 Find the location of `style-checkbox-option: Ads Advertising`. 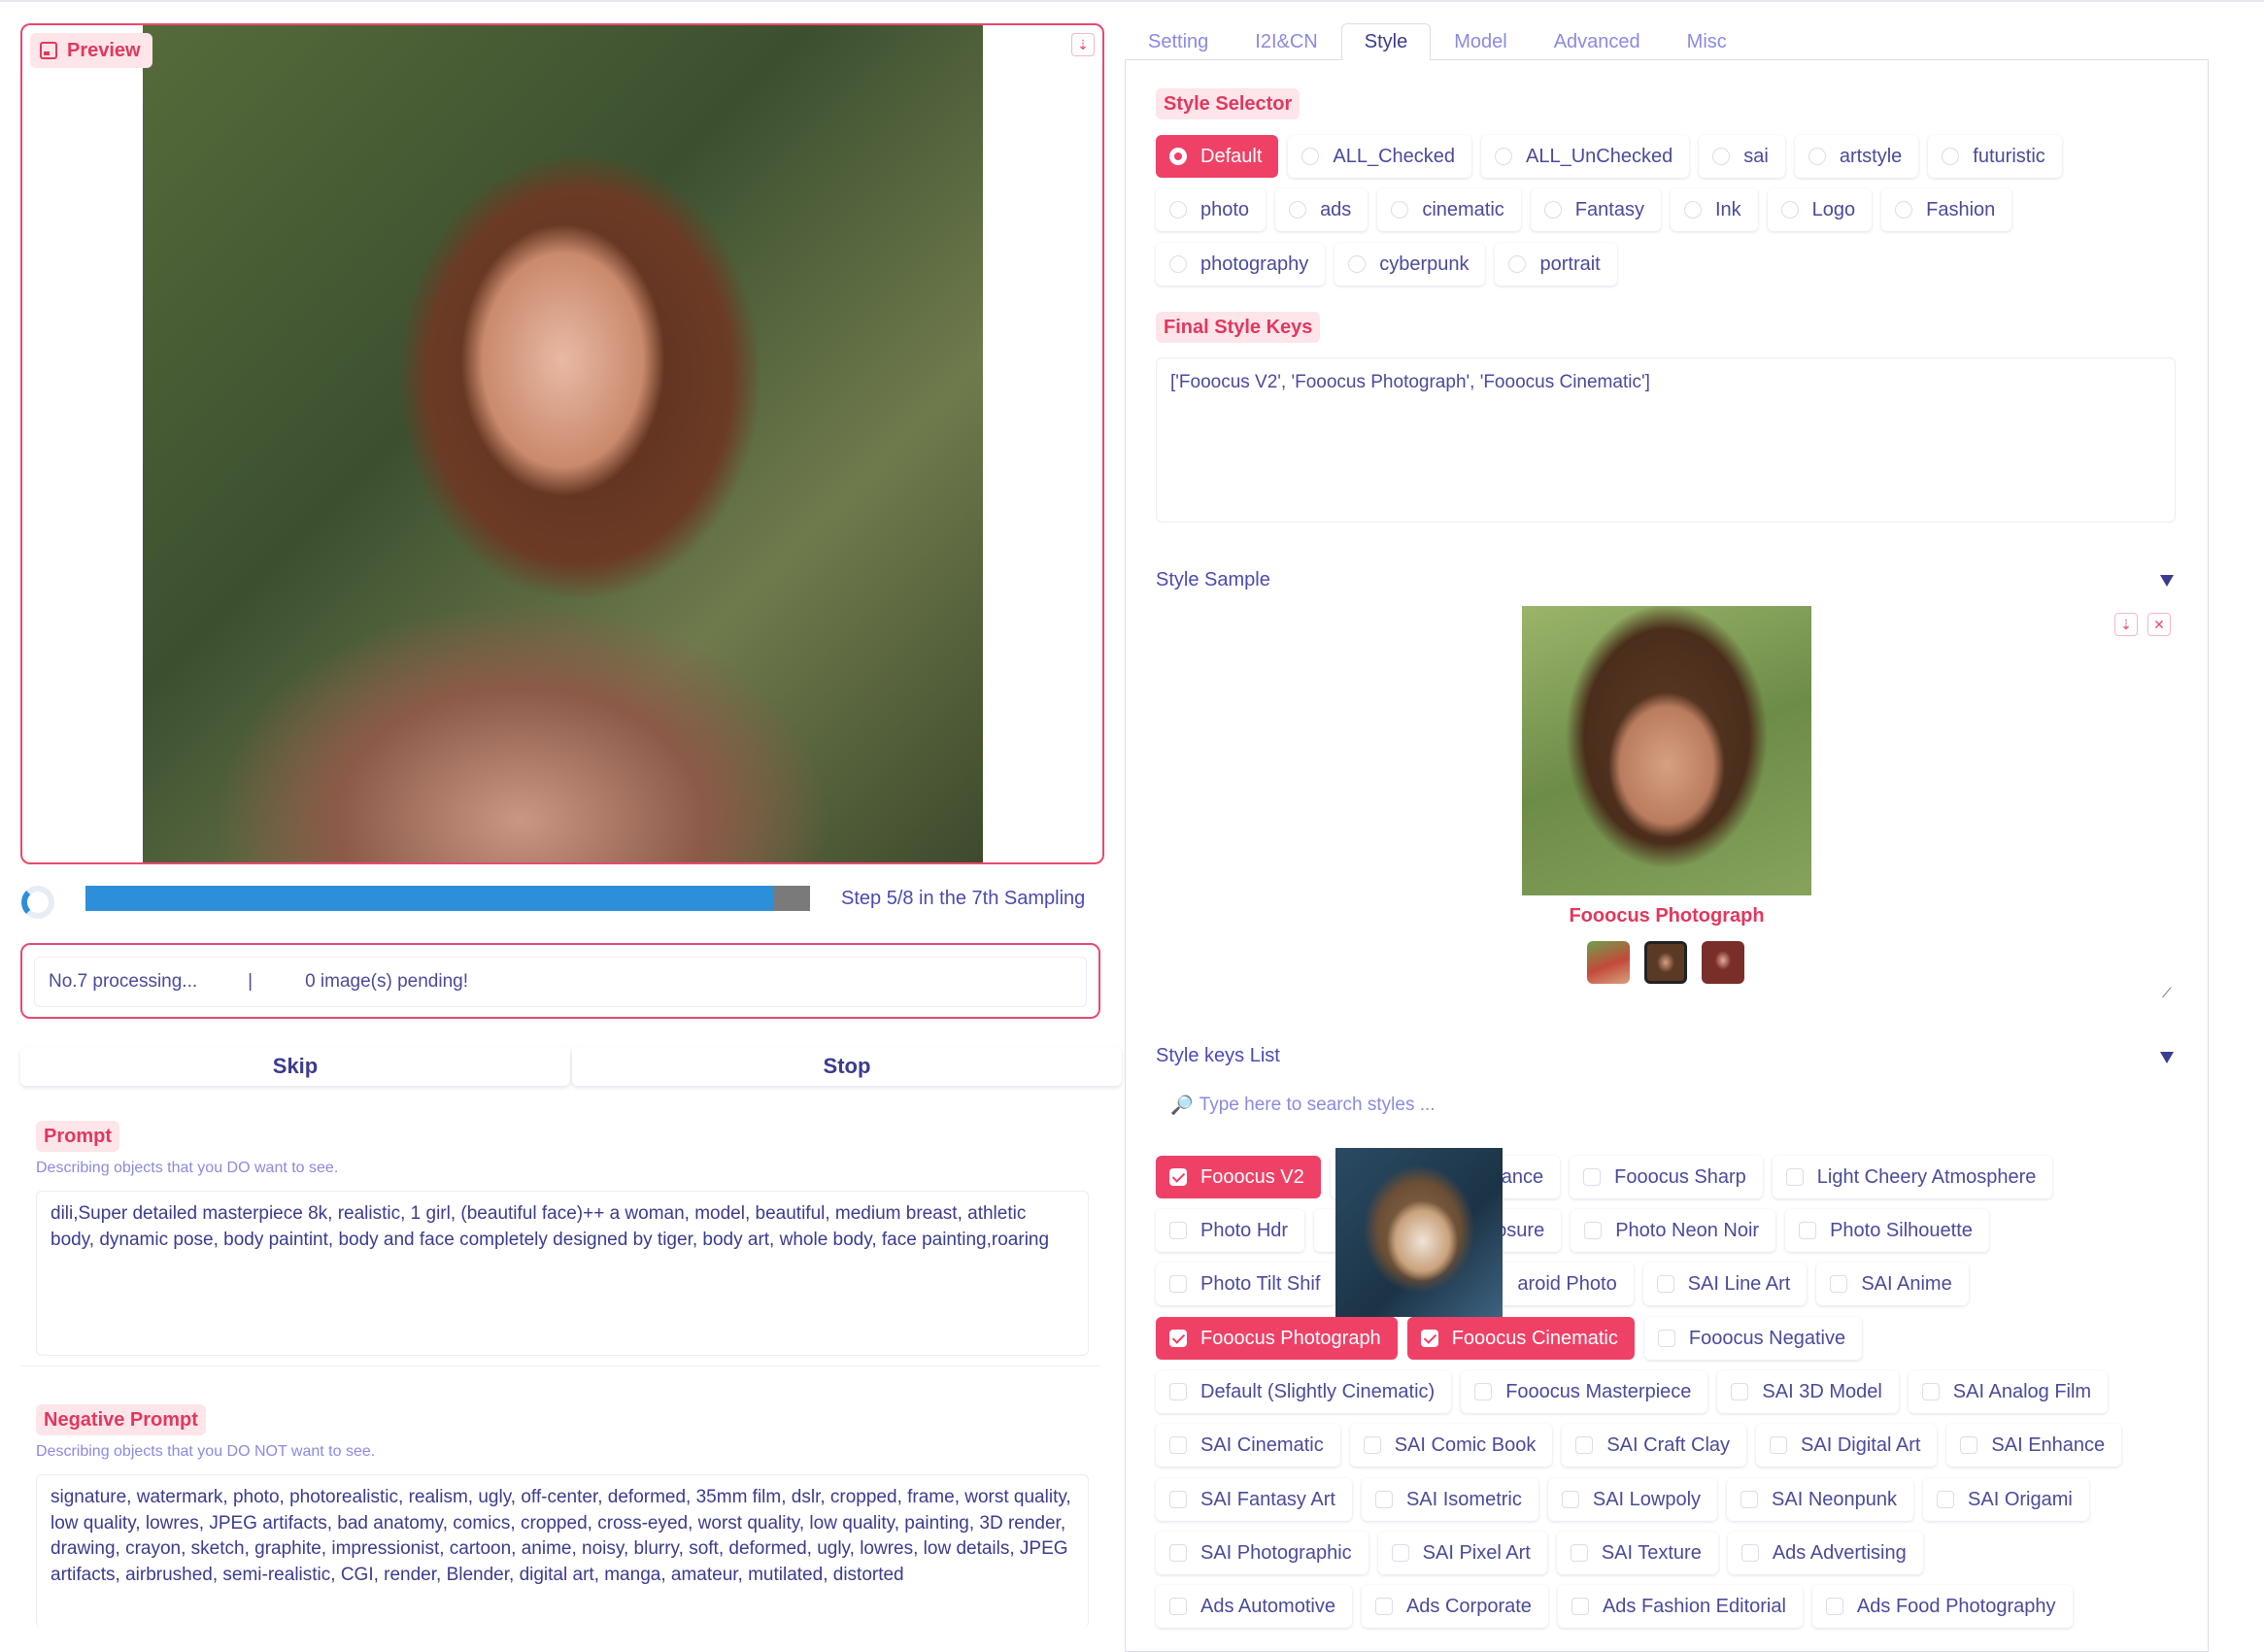

style-checkbox-option: Ads Advertising is located at coordinates (1825, 1553).